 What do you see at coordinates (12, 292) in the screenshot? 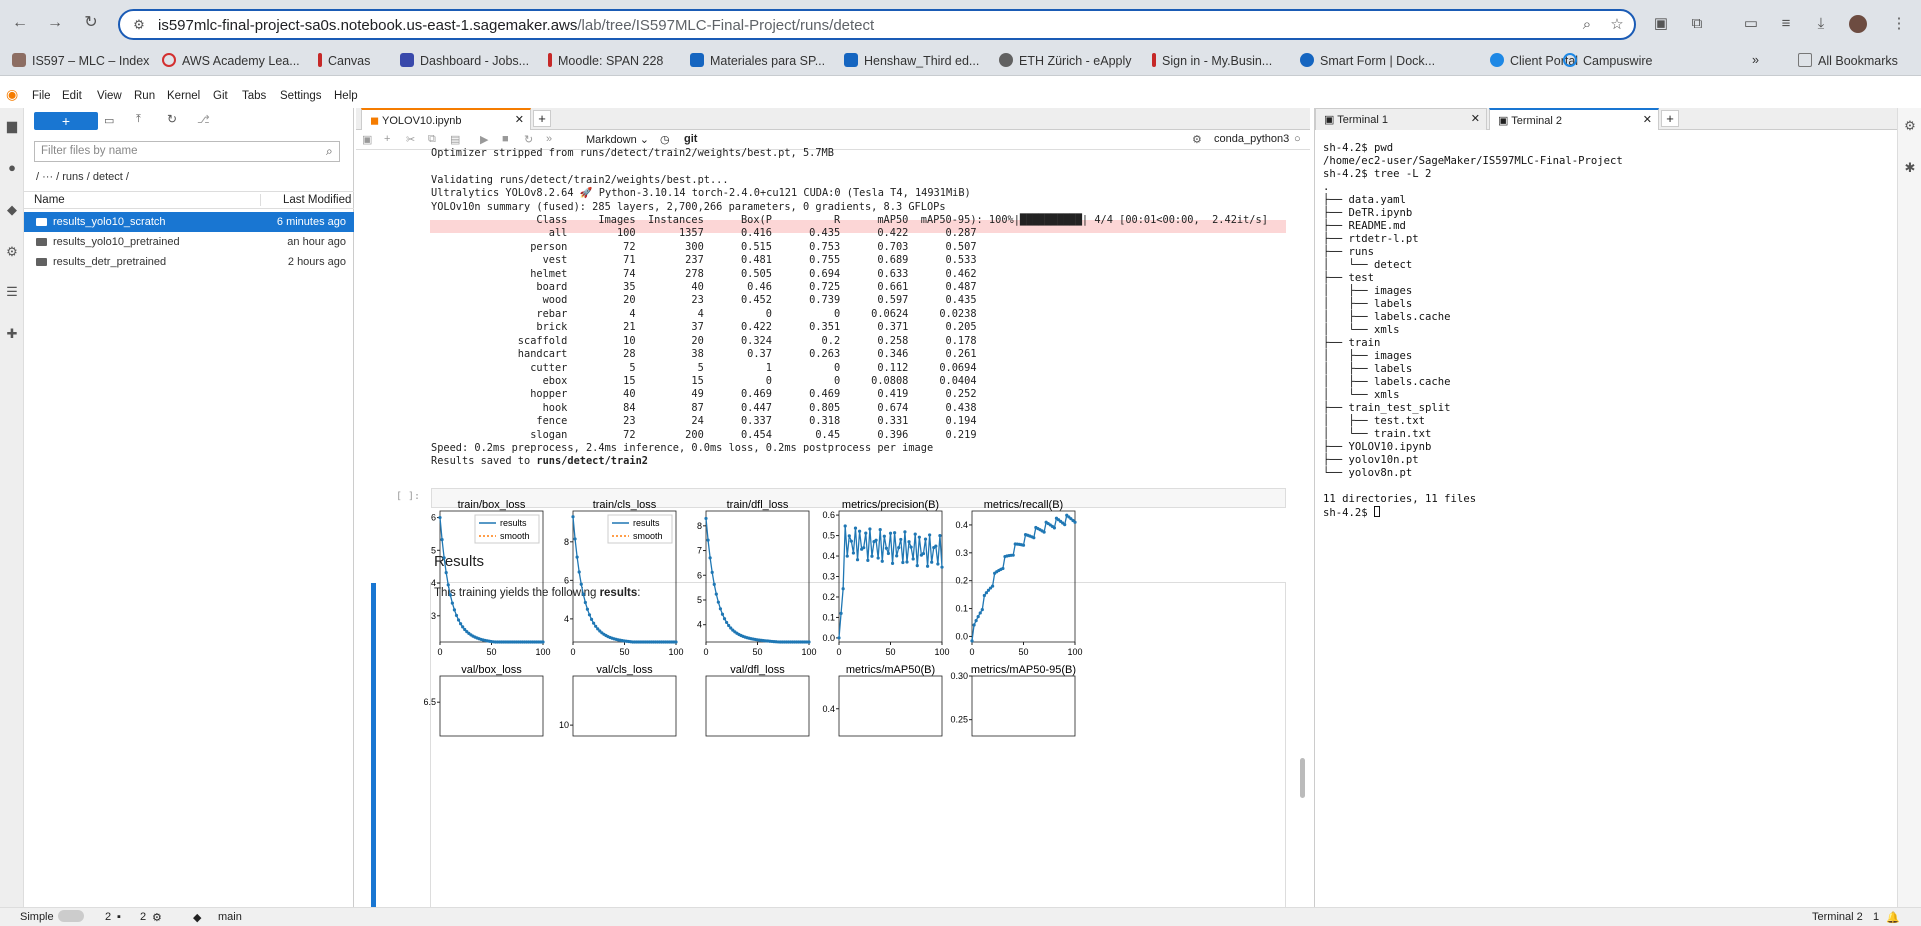
I see `toc-icon: ☰` at bounding box center [12, 292].